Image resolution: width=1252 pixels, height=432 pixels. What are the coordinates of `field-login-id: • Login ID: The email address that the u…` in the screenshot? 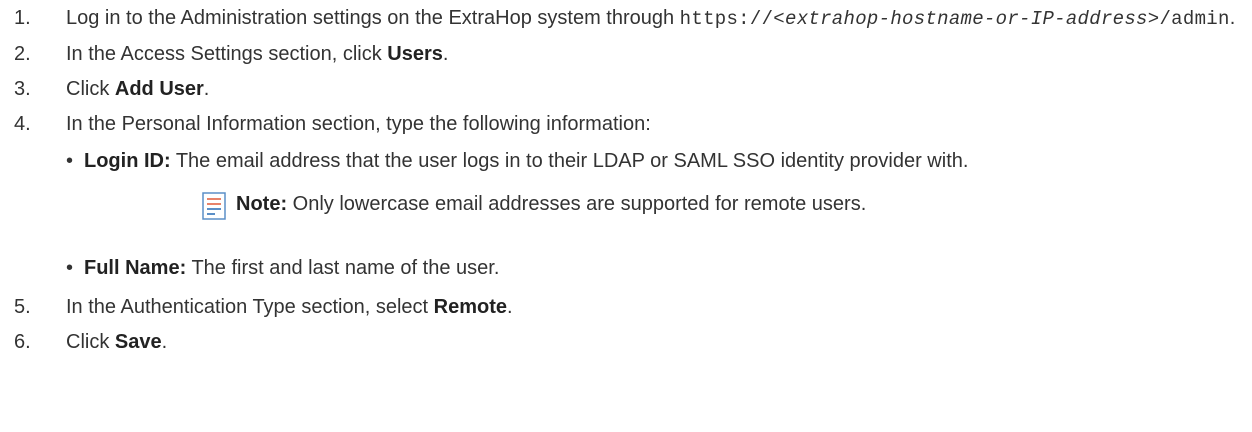 It's located at (655, 161).